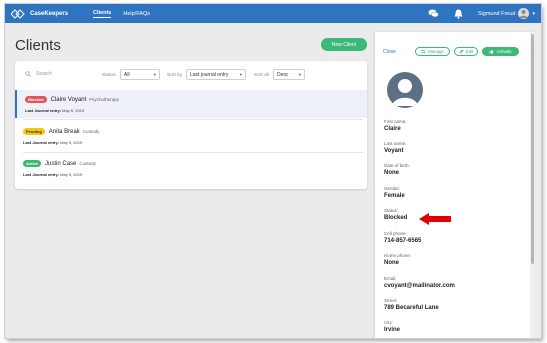 The image size is (547, 343). I want to click on edit-label: Edit, so click(469, 51).